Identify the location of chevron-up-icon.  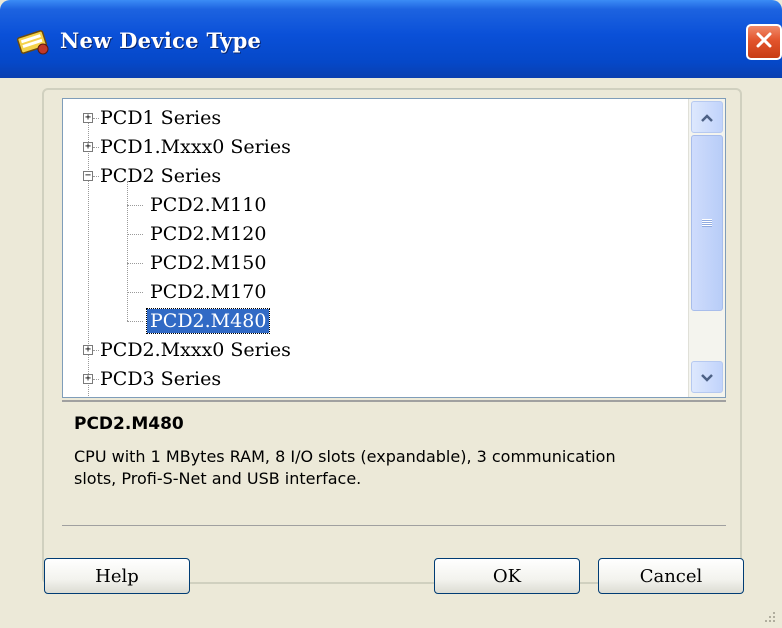
(707, 117).